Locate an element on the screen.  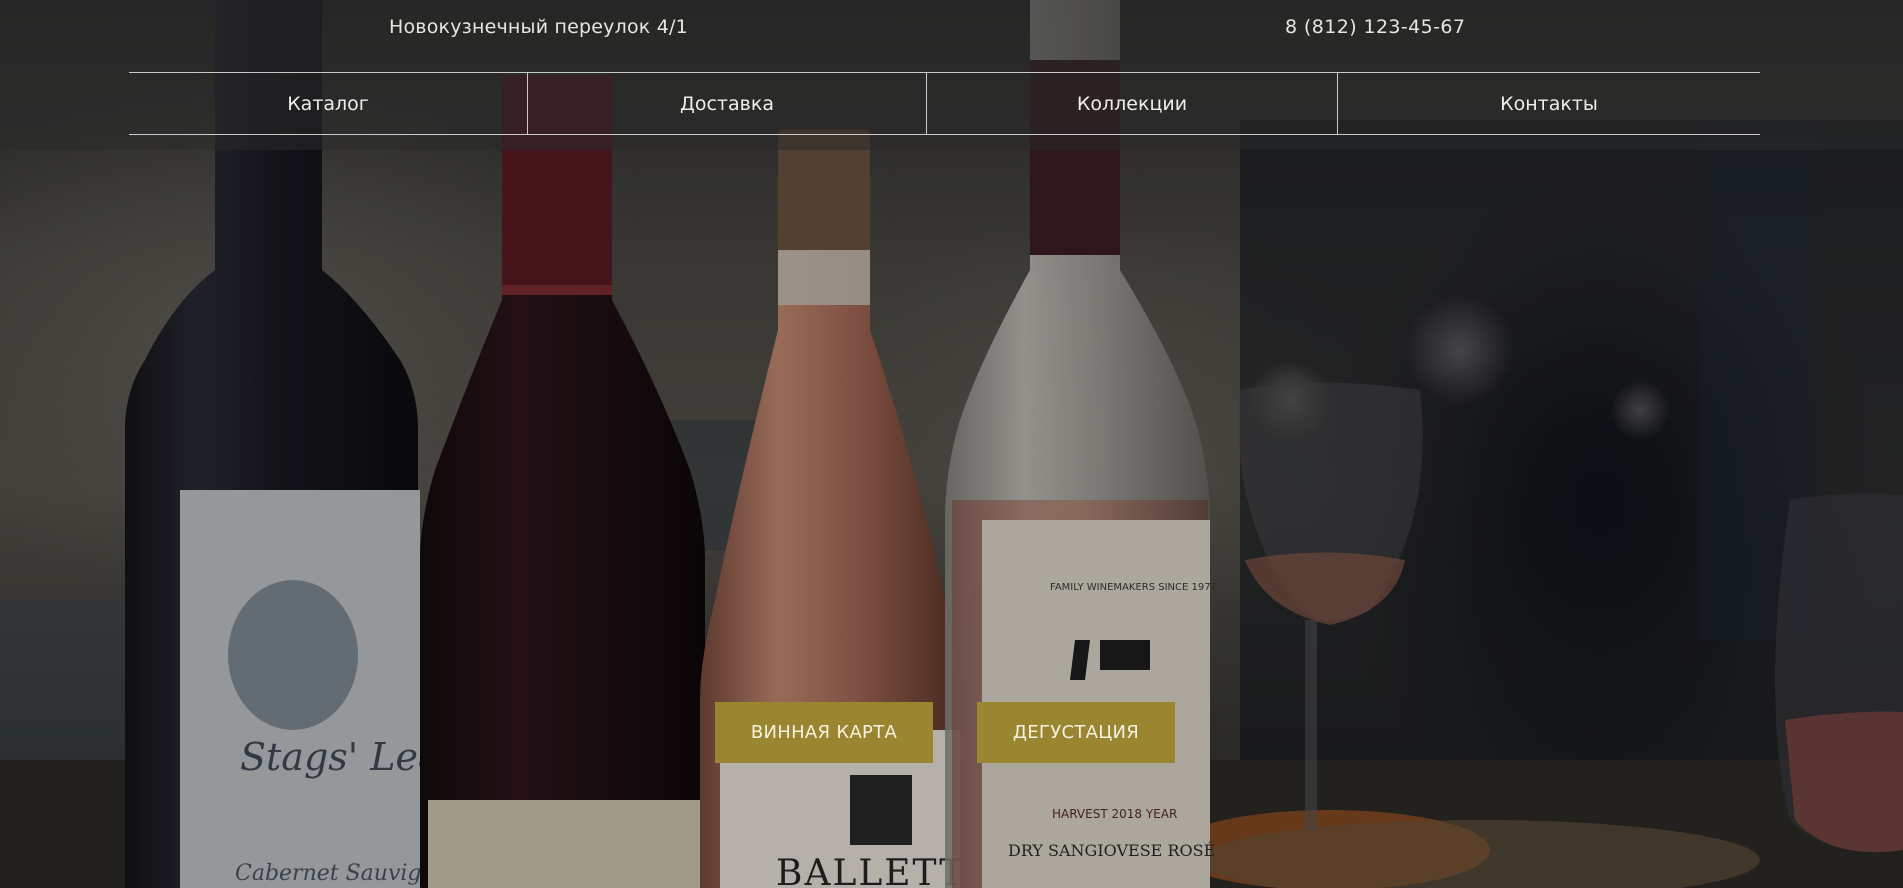
main-nav: Каталог Доставка Коллекции Контакты is located at coordinates (944, 103).